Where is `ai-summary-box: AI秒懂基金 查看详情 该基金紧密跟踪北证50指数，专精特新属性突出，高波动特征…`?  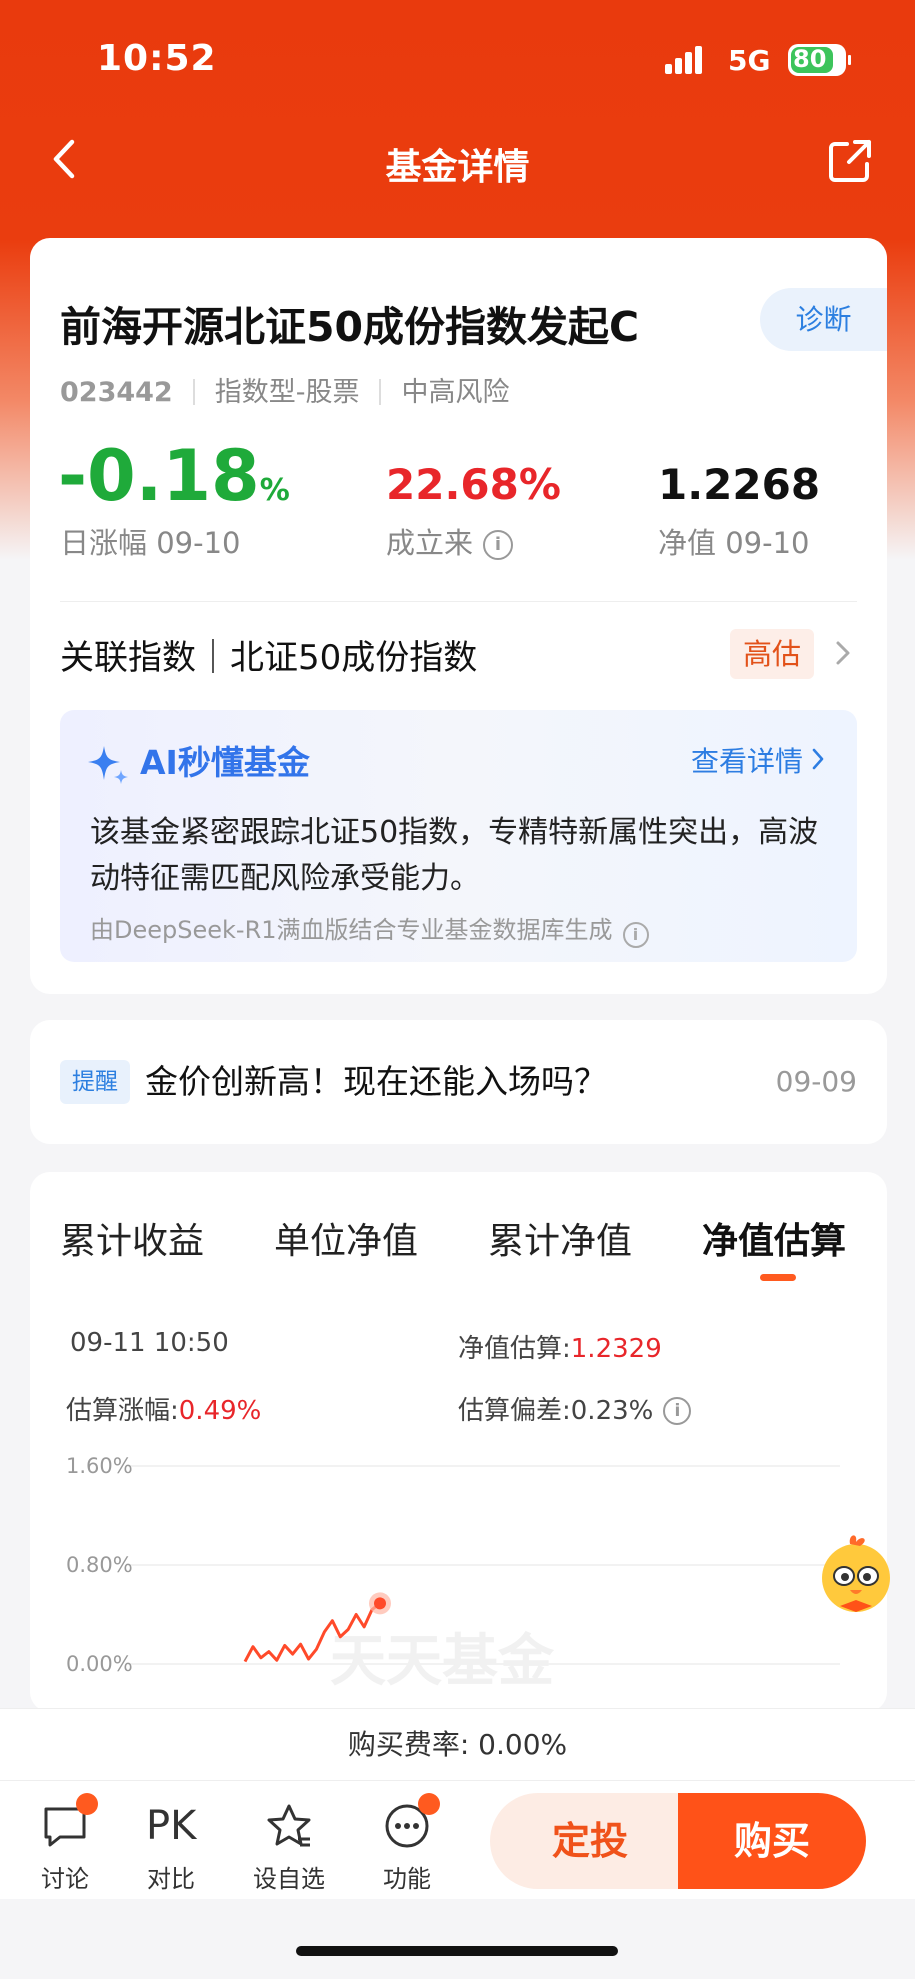
ai-summary-box: AI秒懂基金 查看详情 该基金紧密跟踪北证50指数，专精特新属性突出，高波动特征… is located at coordinates (458, 836).